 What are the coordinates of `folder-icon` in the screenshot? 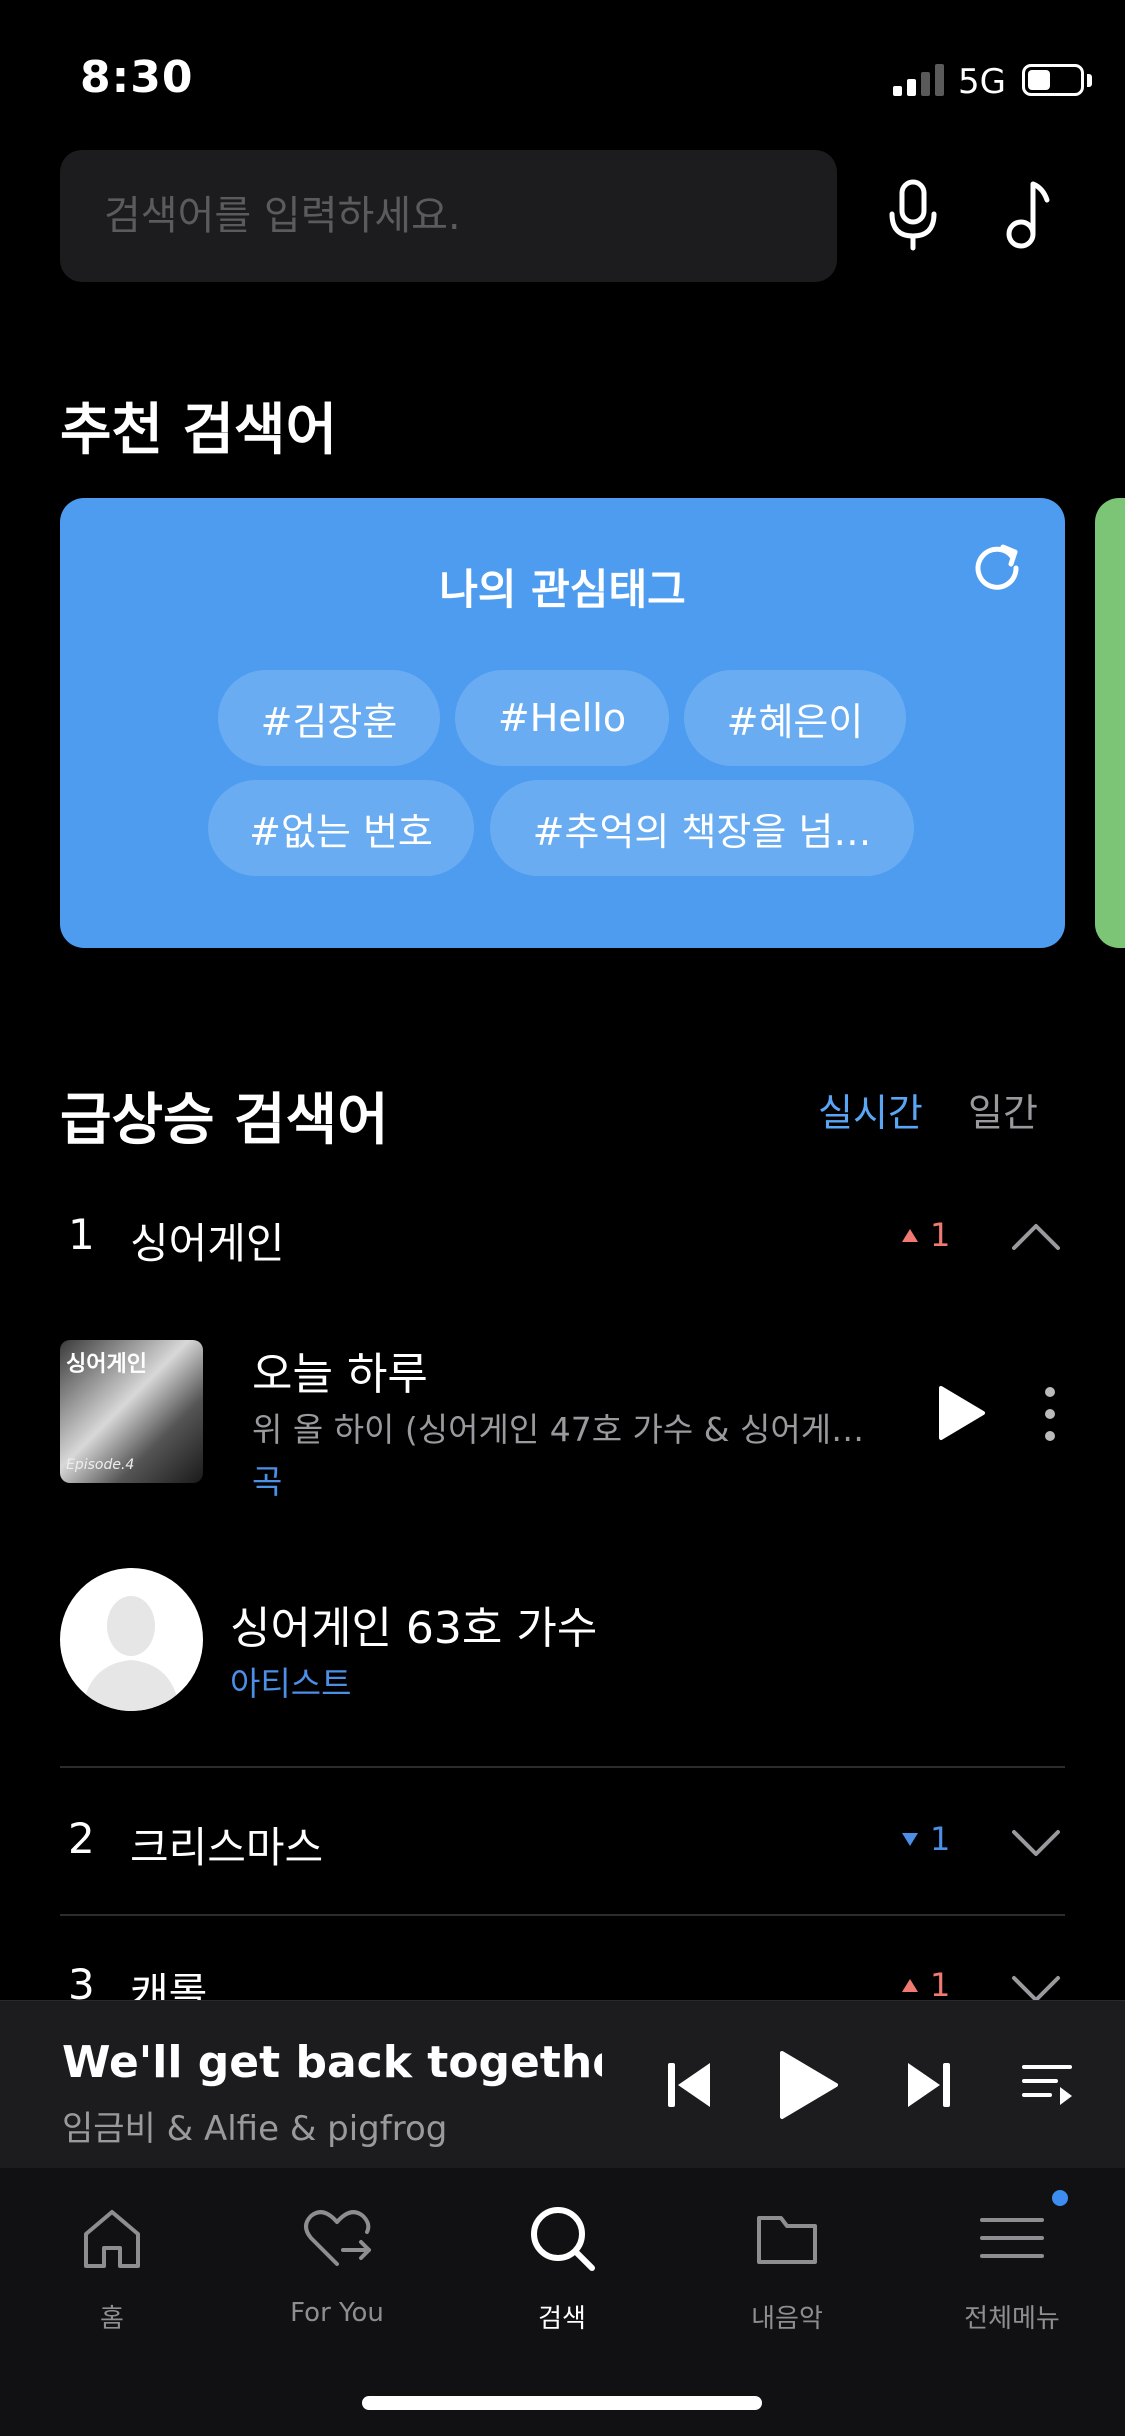 It's located at (787, 2240).